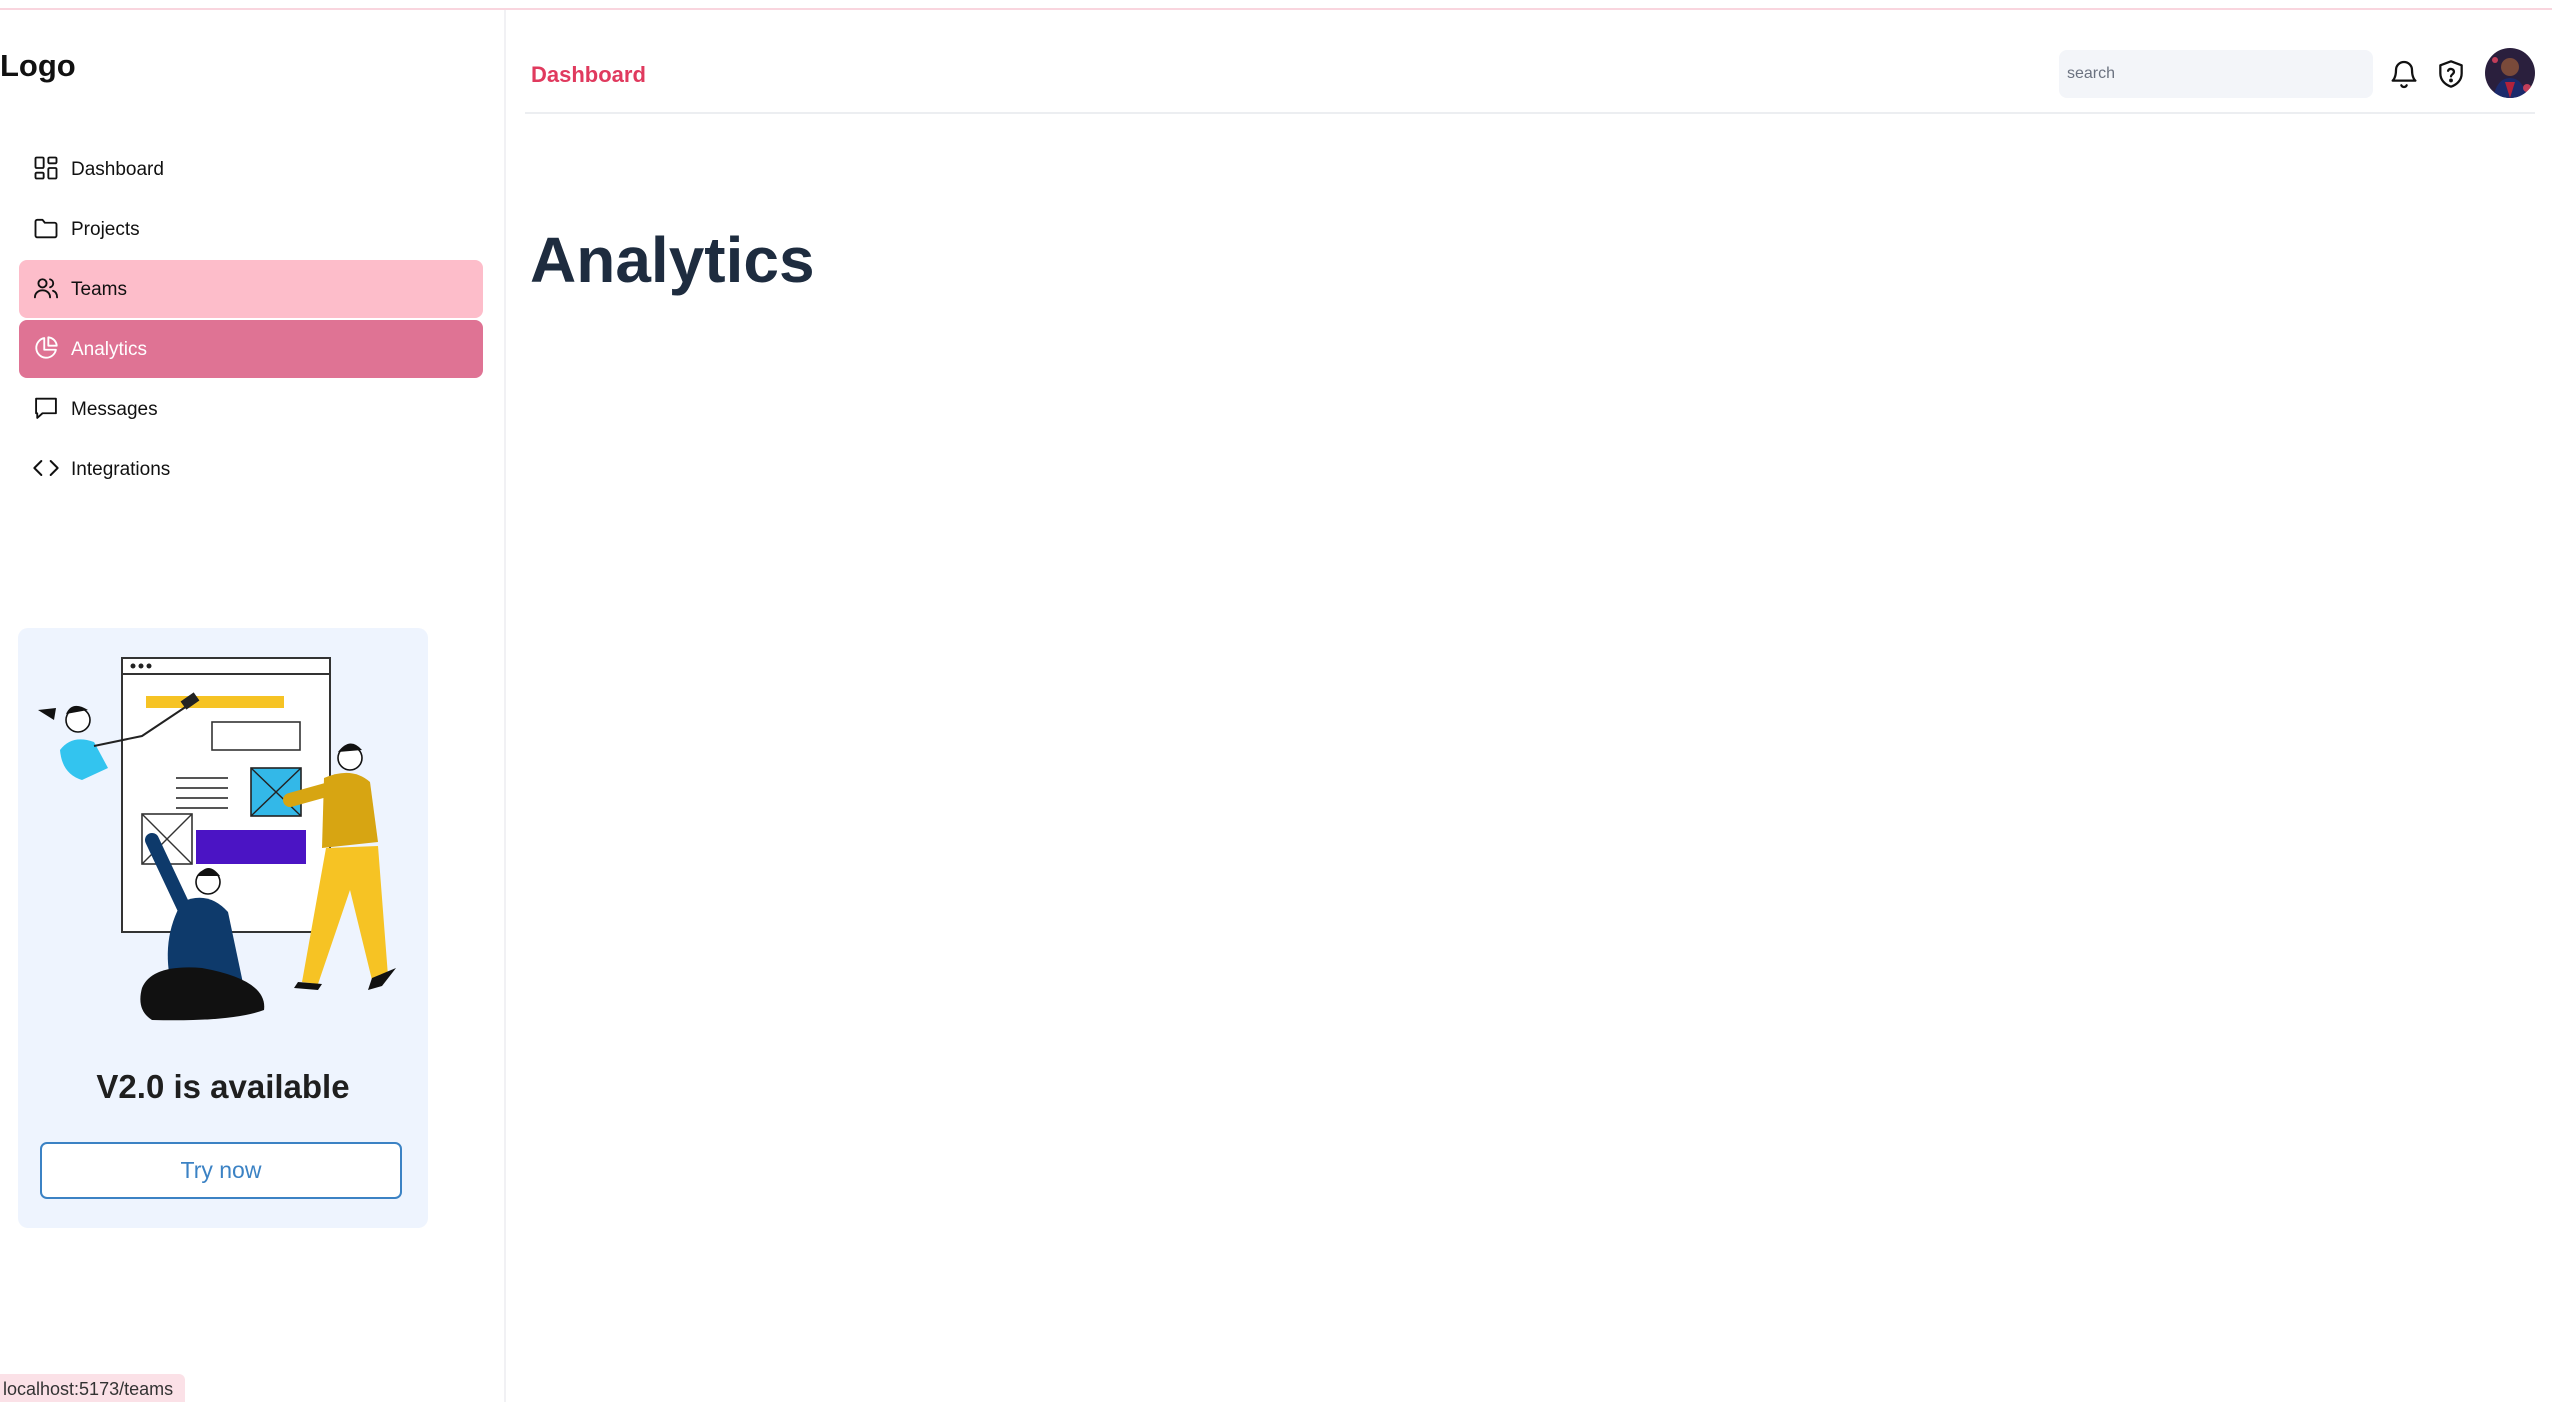  I want to click on message-icon, so click(46, 408).